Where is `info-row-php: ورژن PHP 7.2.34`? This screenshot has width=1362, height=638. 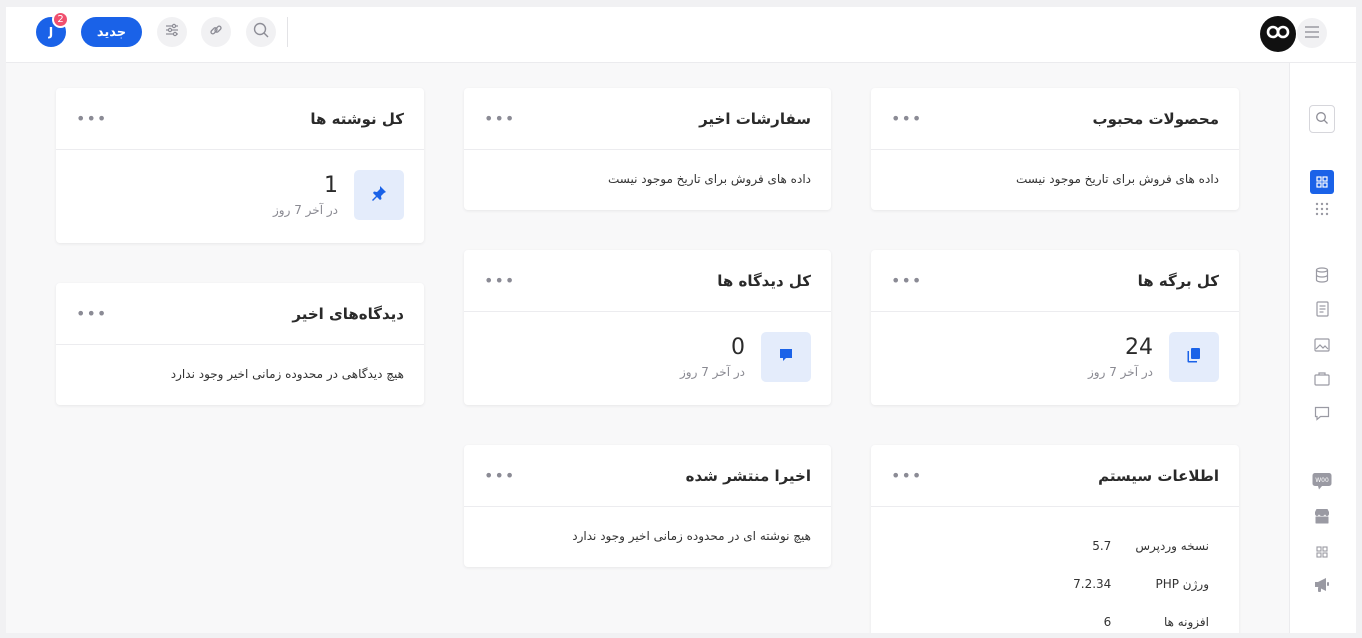 info-row-php: ورژن PHP 7.2.34 is located at coordinates (1098, 584).